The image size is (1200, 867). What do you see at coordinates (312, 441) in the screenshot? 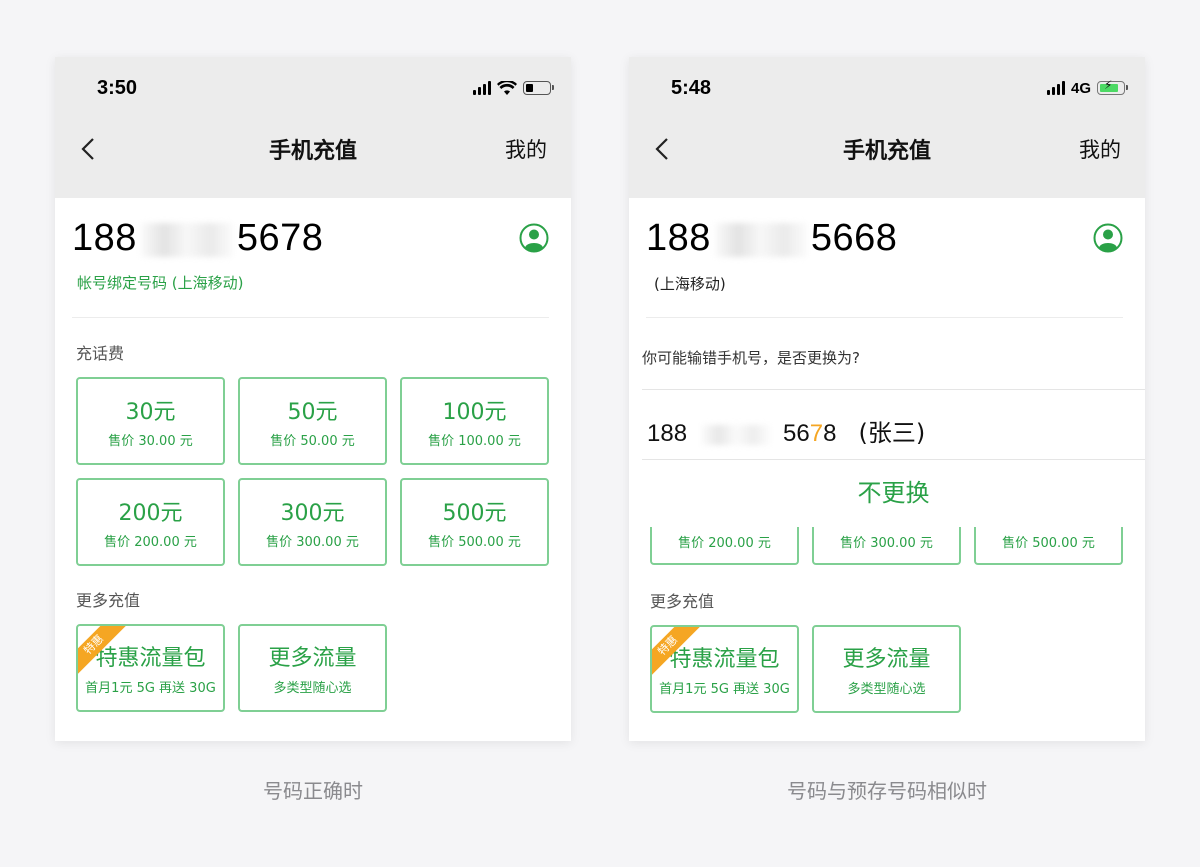
I see `card-price: 售价 50.00 元` at bounding box center [312, 441].